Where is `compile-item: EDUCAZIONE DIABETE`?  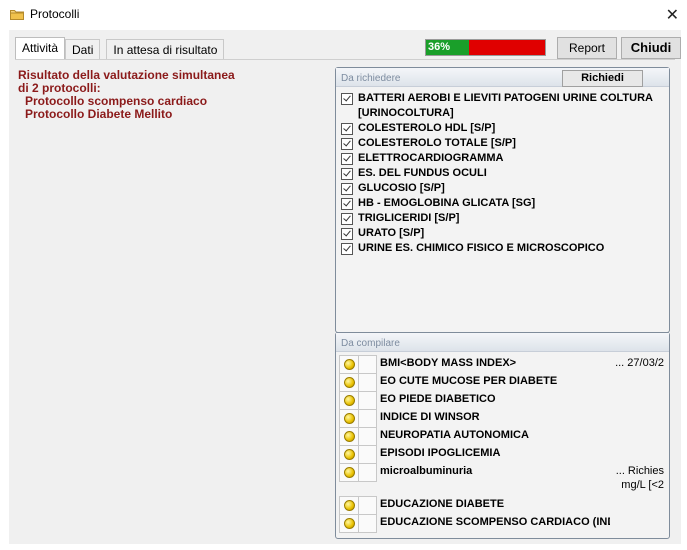 compile-item: EDUCAZIONE DIABETE is located at coordinates (503, 505).